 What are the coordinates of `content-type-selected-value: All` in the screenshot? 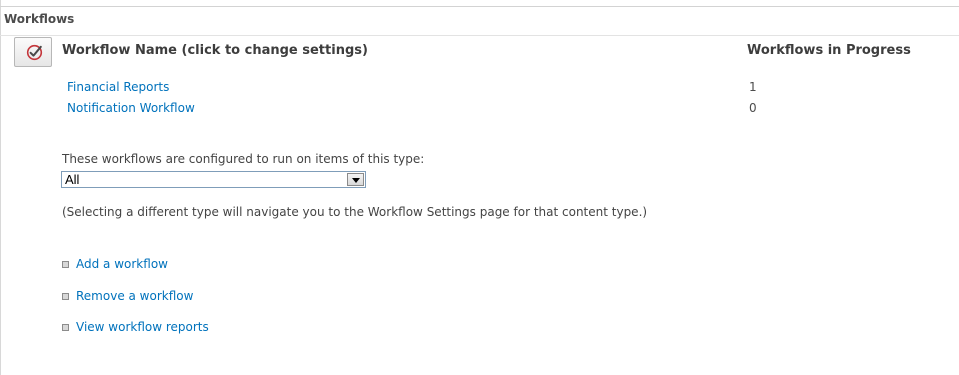 It's located at (72, 179).